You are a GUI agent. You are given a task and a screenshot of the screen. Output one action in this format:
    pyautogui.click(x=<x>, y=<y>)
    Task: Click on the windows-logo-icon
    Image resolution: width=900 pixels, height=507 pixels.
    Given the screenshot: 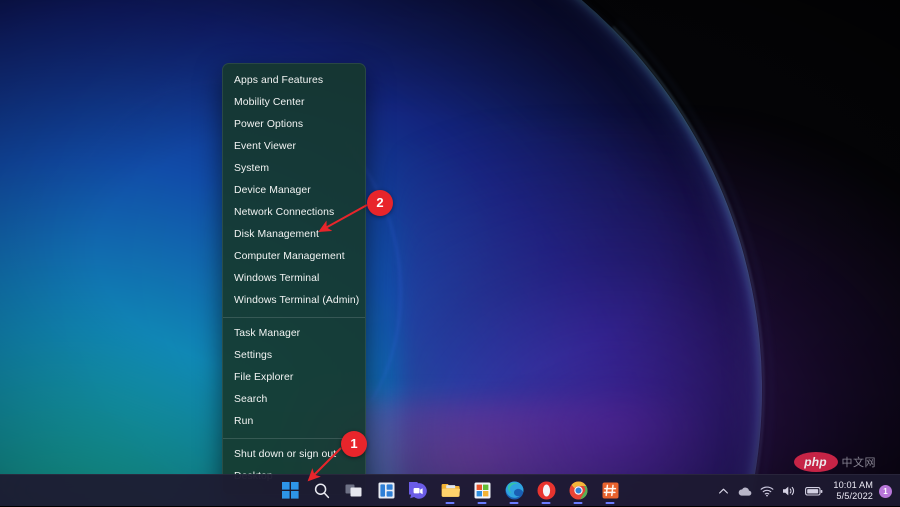 What is the action you would take?
    pyautogui.click(x=290, y=490)
    